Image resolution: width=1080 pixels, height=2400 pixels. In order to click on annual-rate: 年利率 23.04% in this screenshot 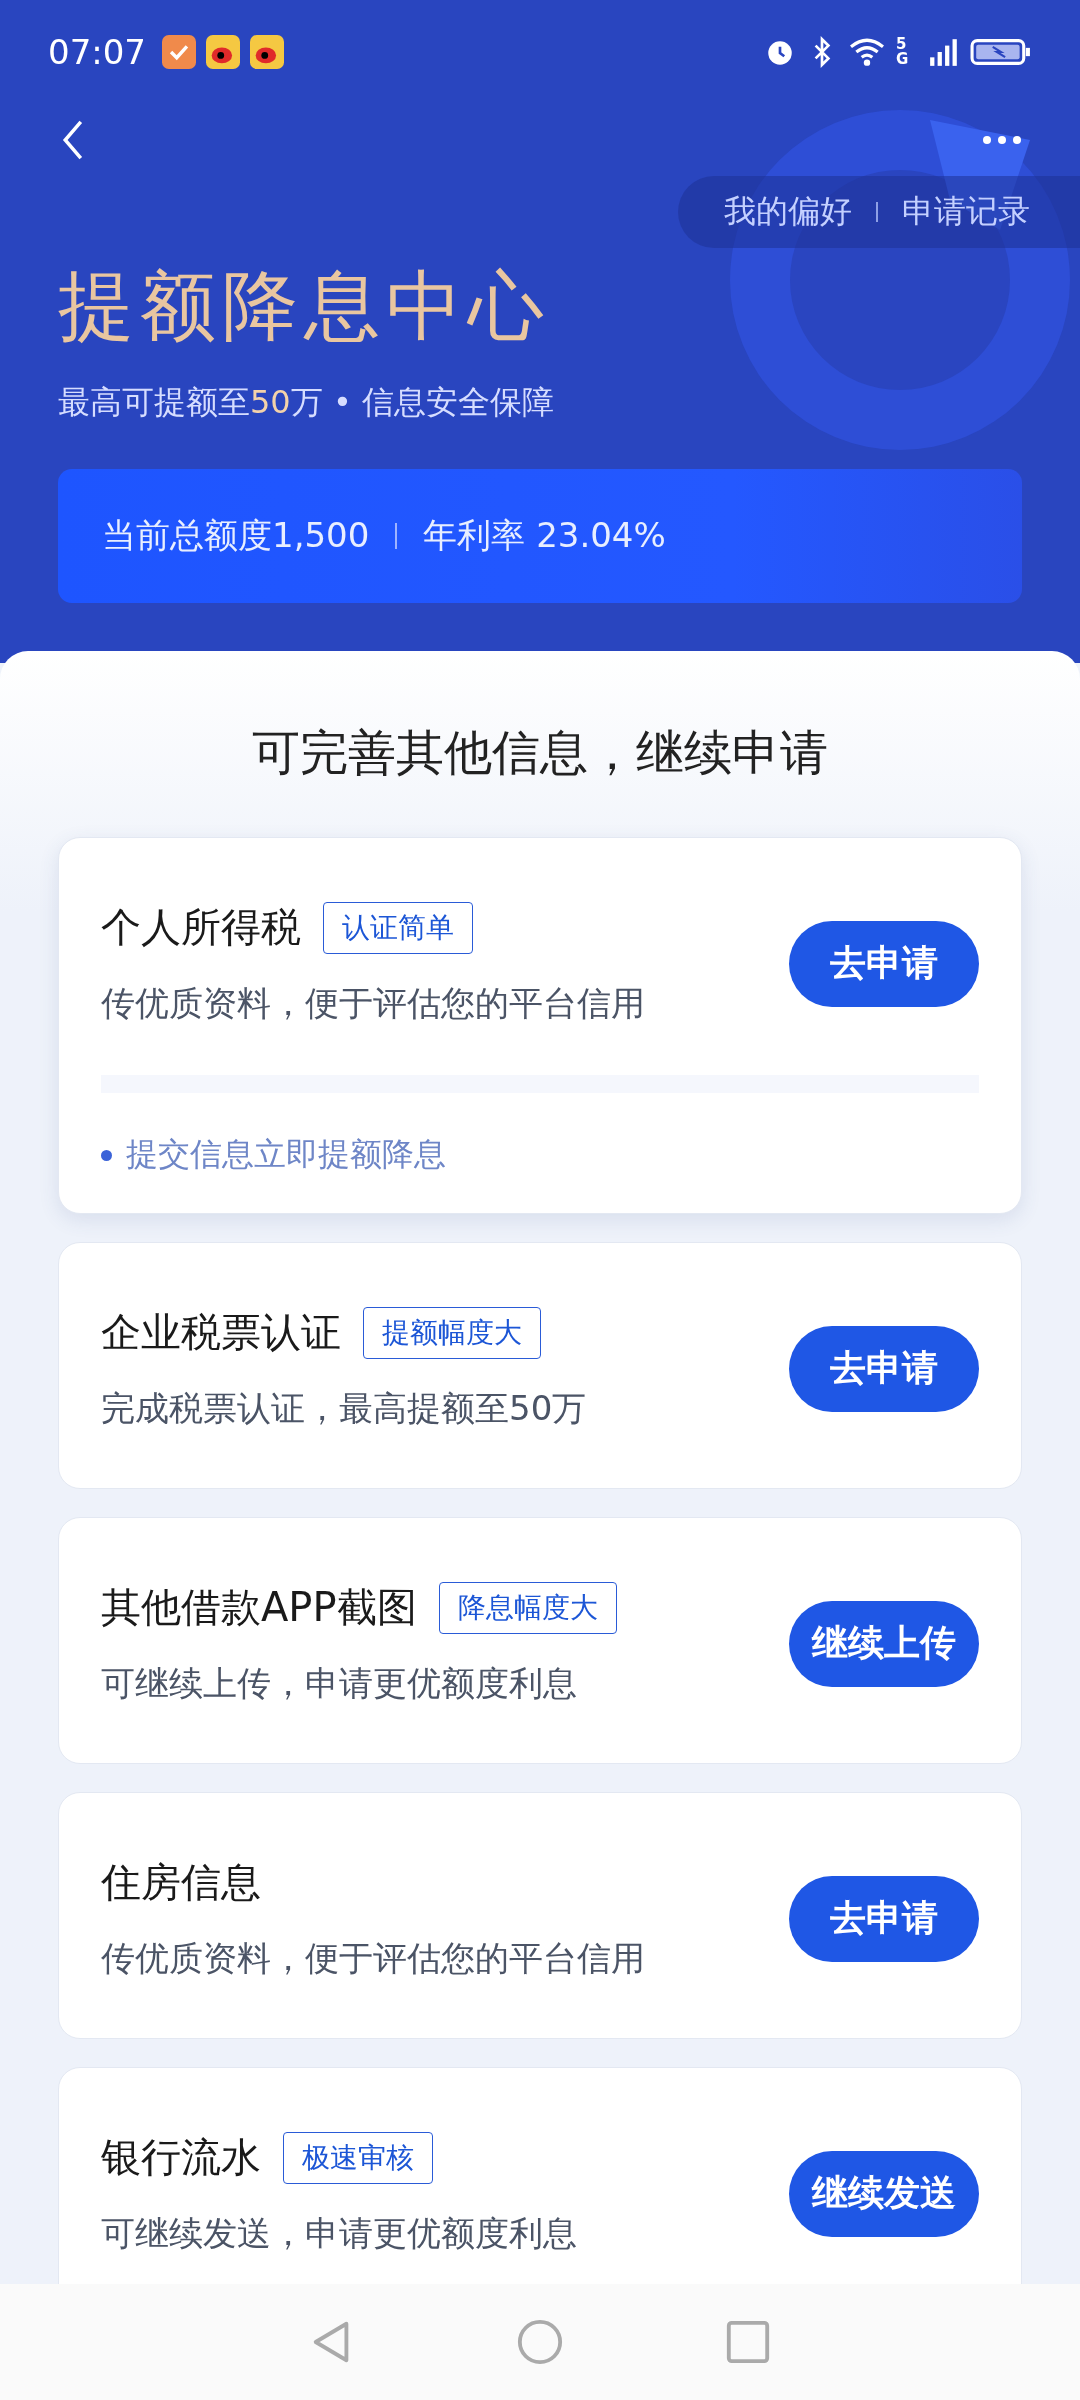, I will do `click(544, 535)`.